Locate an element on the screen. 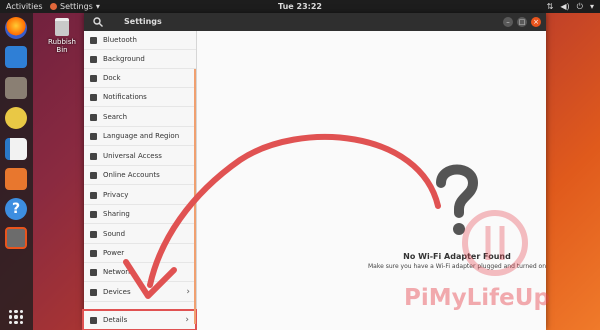  printer-icon is located at coordinates (93, 292).